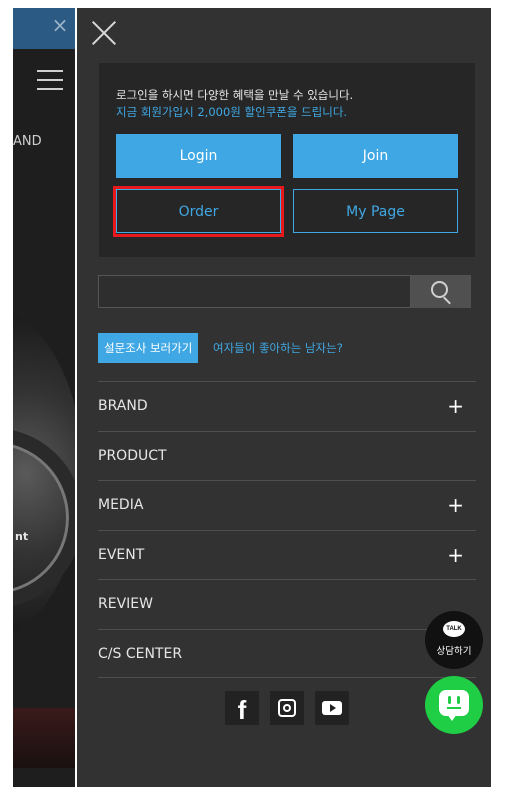  I want to click on chat-button, so click(454, 705).